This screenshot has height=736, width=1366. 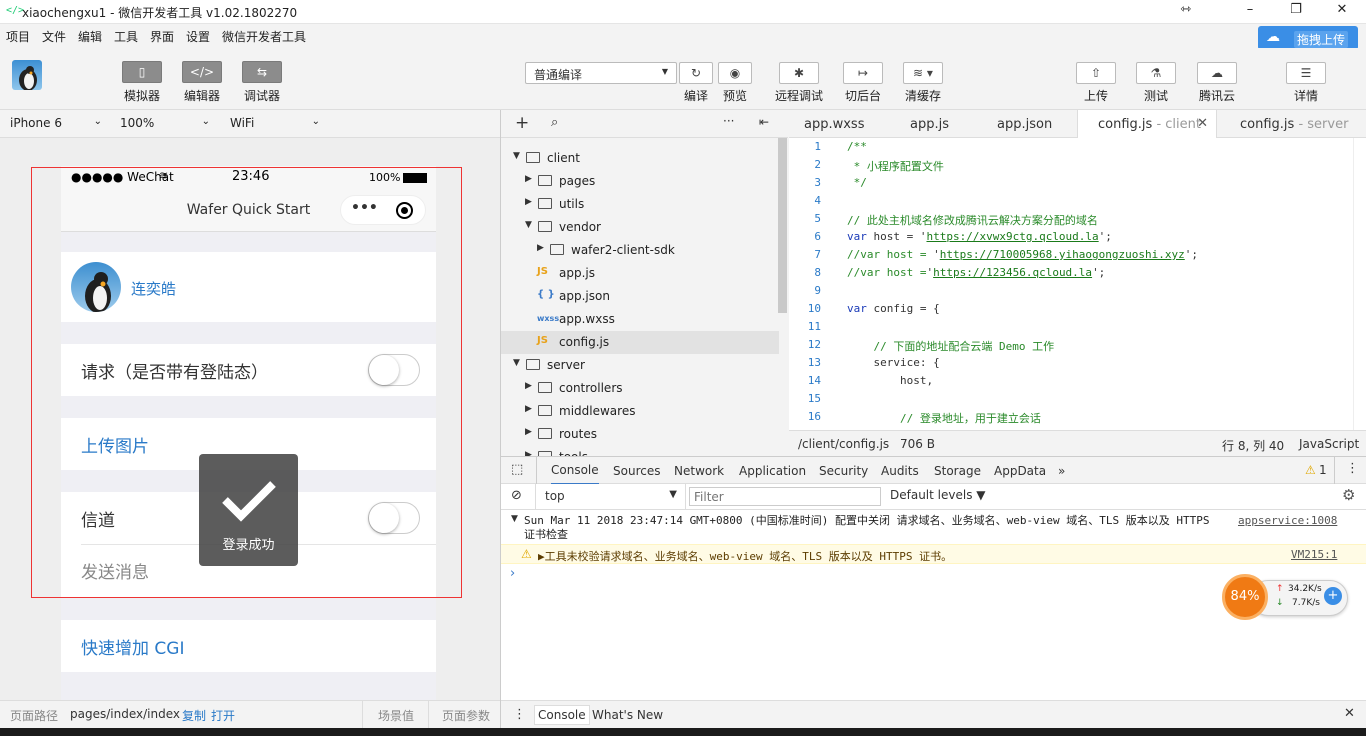 What do you see at coordinates (1294, 124) in the screenshot?
I see `tab-config-server: config.js - server` at bounding box center [1294, 124].